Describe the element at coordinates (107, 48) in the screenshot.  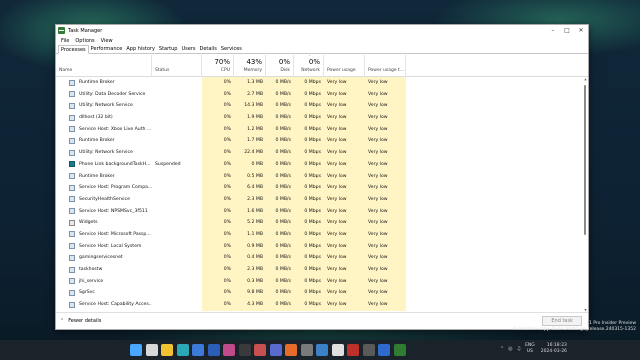
I see `tab-performance: Performance` at that location.